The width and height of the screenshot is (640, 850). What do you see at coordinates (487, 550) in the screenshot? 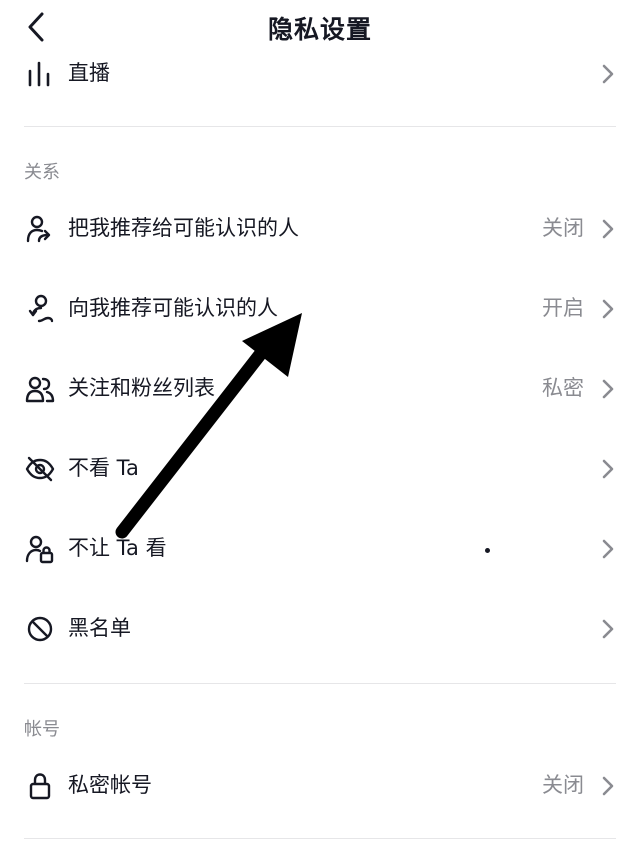
I see `stray-dot` at bounding box center [487, 550].